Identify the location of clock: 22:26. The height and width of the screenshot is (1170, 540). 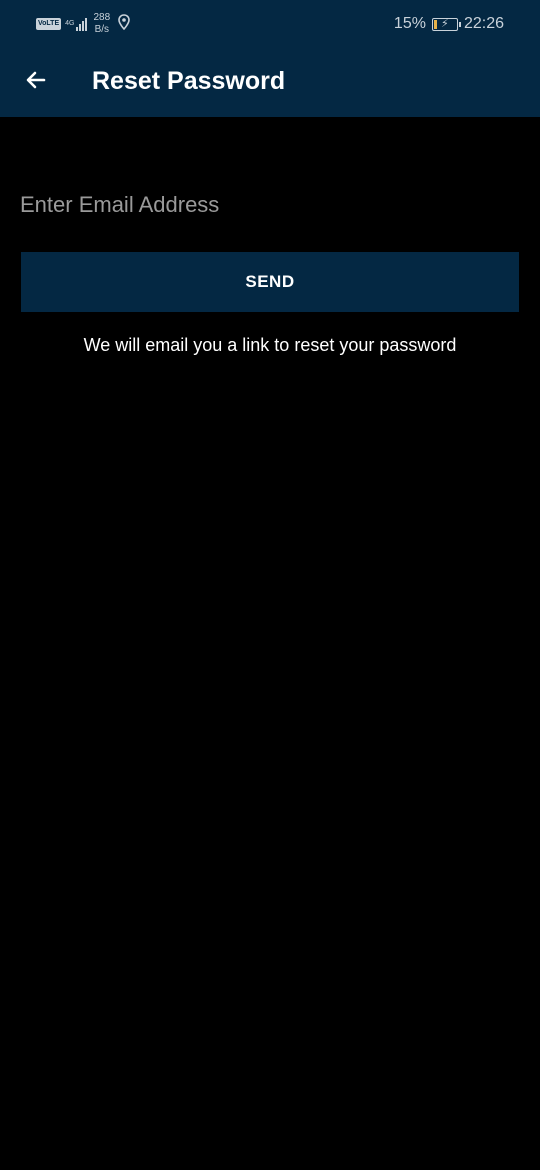
(483, 23).